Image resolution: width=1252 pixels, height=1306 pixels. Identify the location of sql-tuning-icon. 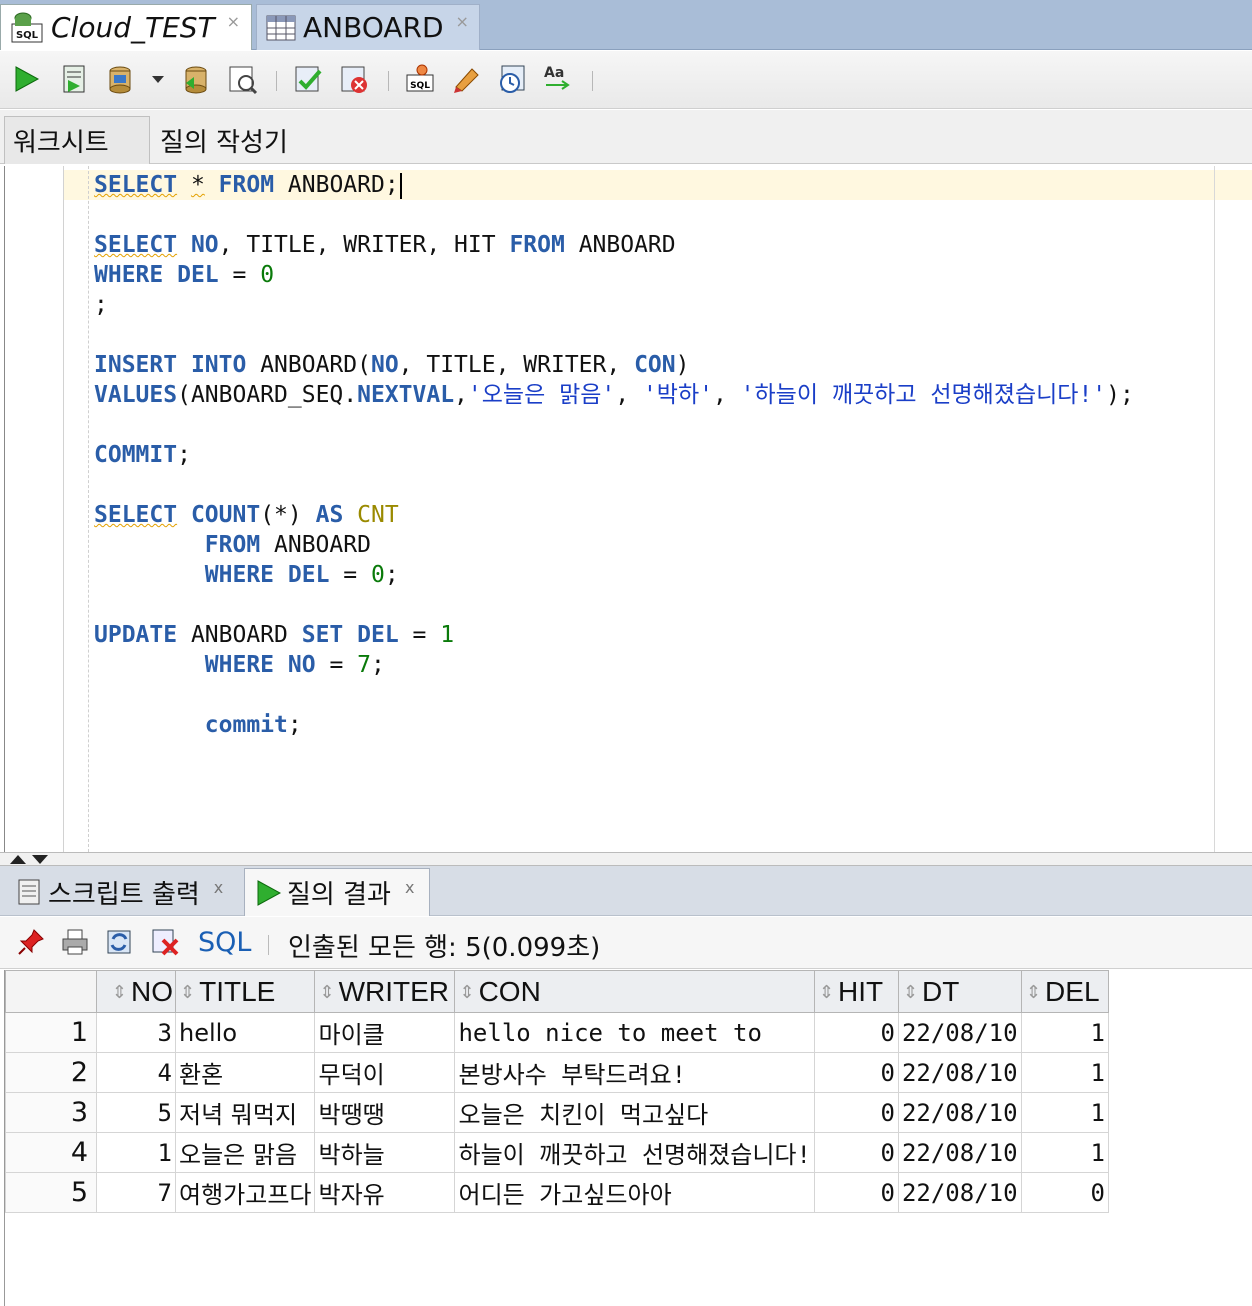
(354, 79).